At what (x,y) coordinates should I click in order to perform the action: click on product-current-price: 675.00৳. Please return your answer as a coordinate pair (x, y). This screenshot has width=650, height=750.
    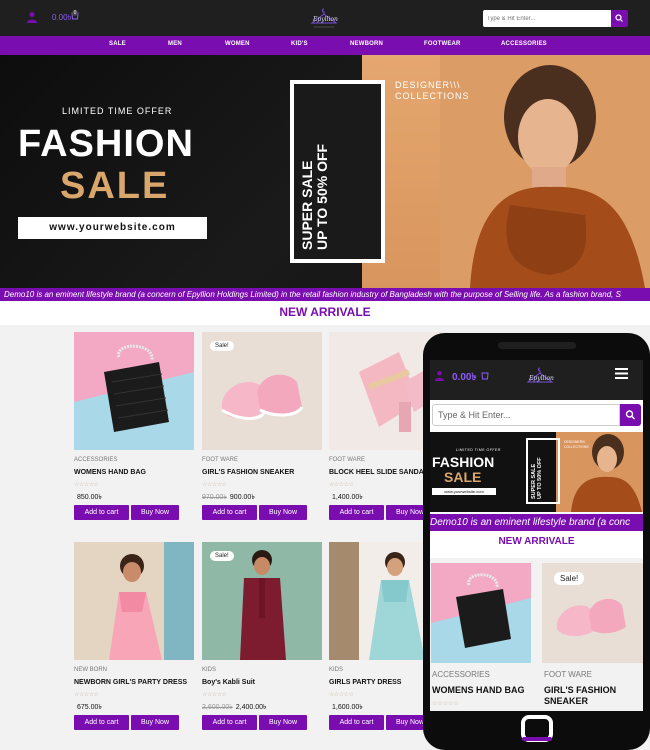
    Looking at the image, I should click on (89, 707).